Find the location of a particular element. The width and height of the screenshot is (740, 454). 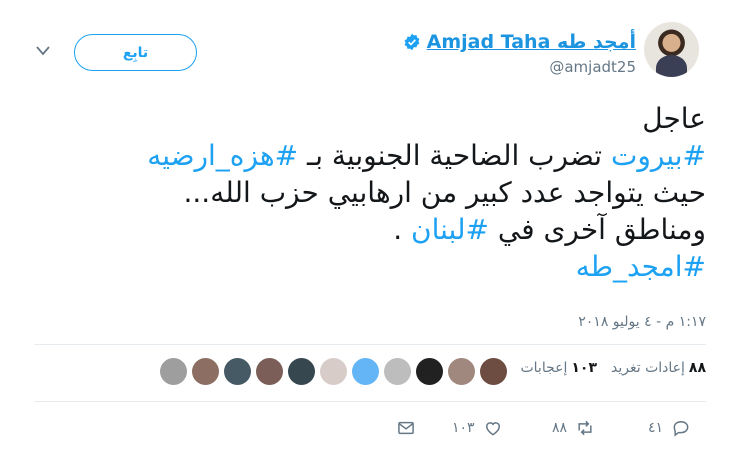

author-name-row: Amjad Taha أمجد طه is located at coordinates (519, 42).